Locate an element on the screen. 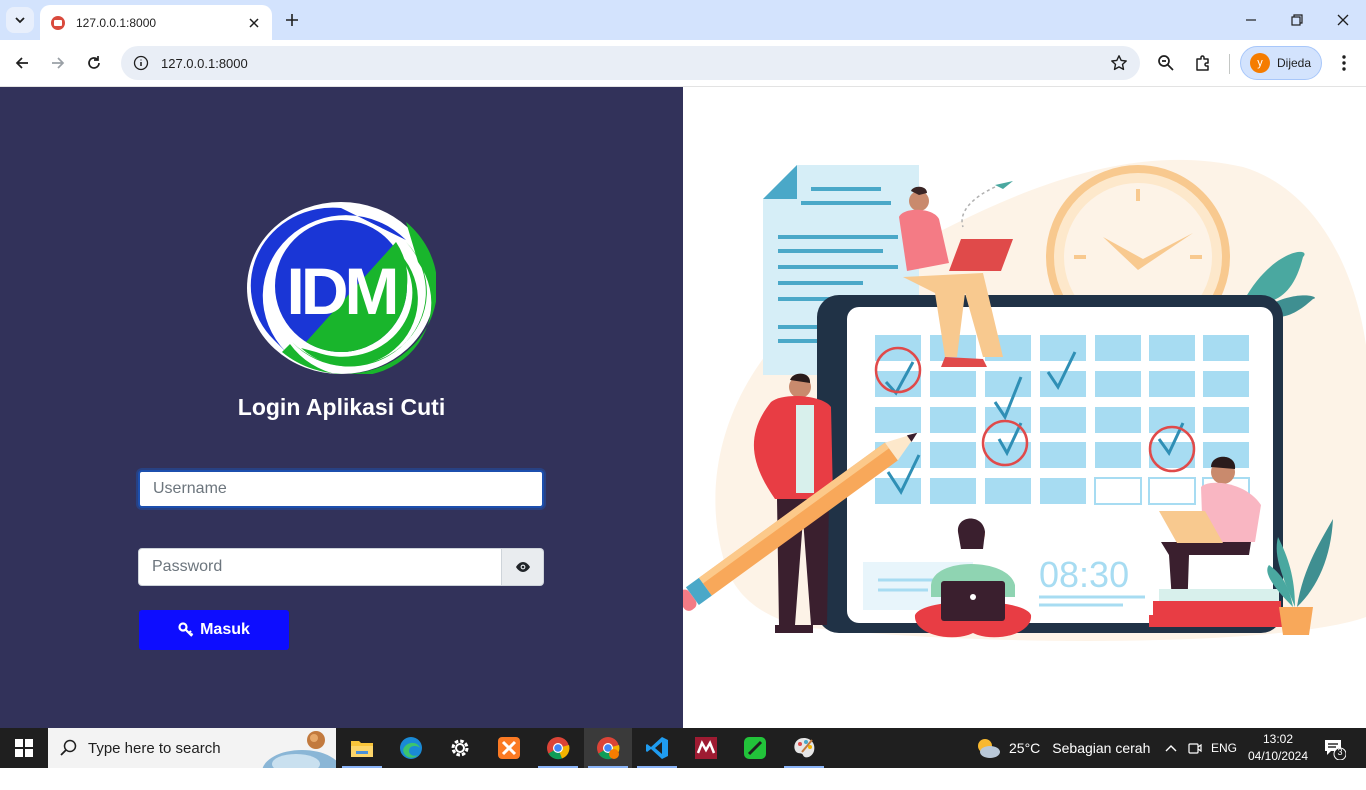 The image size is (1366, 790). browser-tab-strip: 127.0.0.1:8000 is located at coordinates (683, 20).